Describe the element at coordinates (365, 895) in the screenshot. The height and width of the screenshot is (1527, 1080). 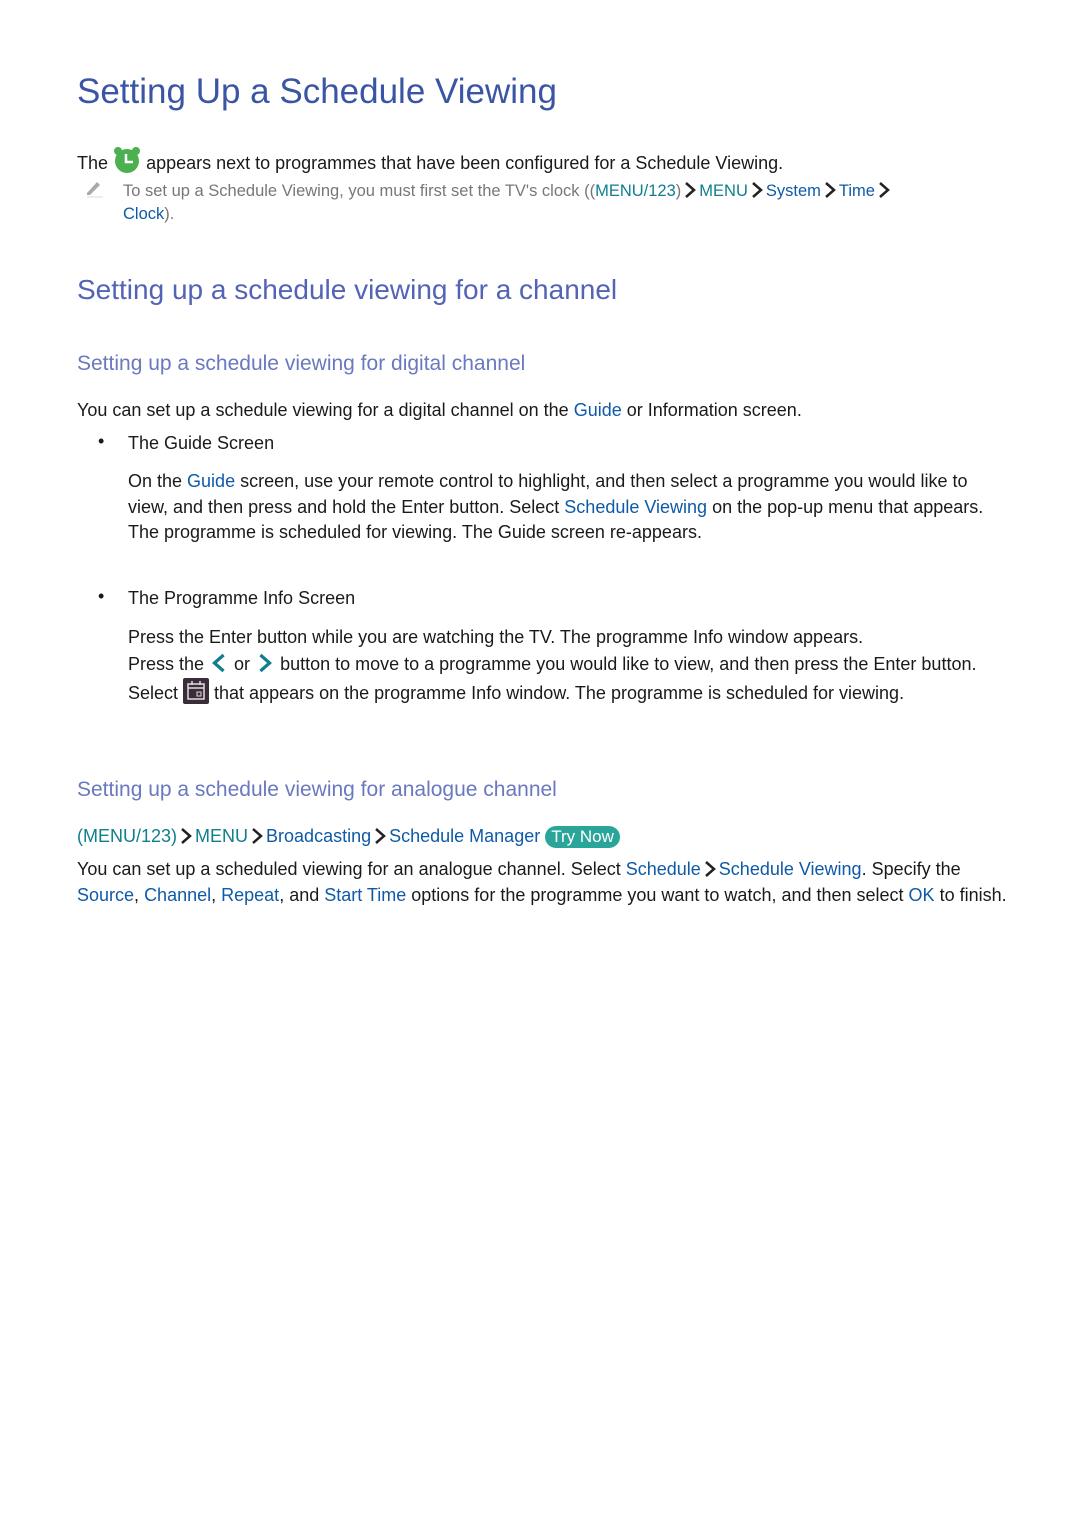
I see `start-time-link: Start Time` at that location.